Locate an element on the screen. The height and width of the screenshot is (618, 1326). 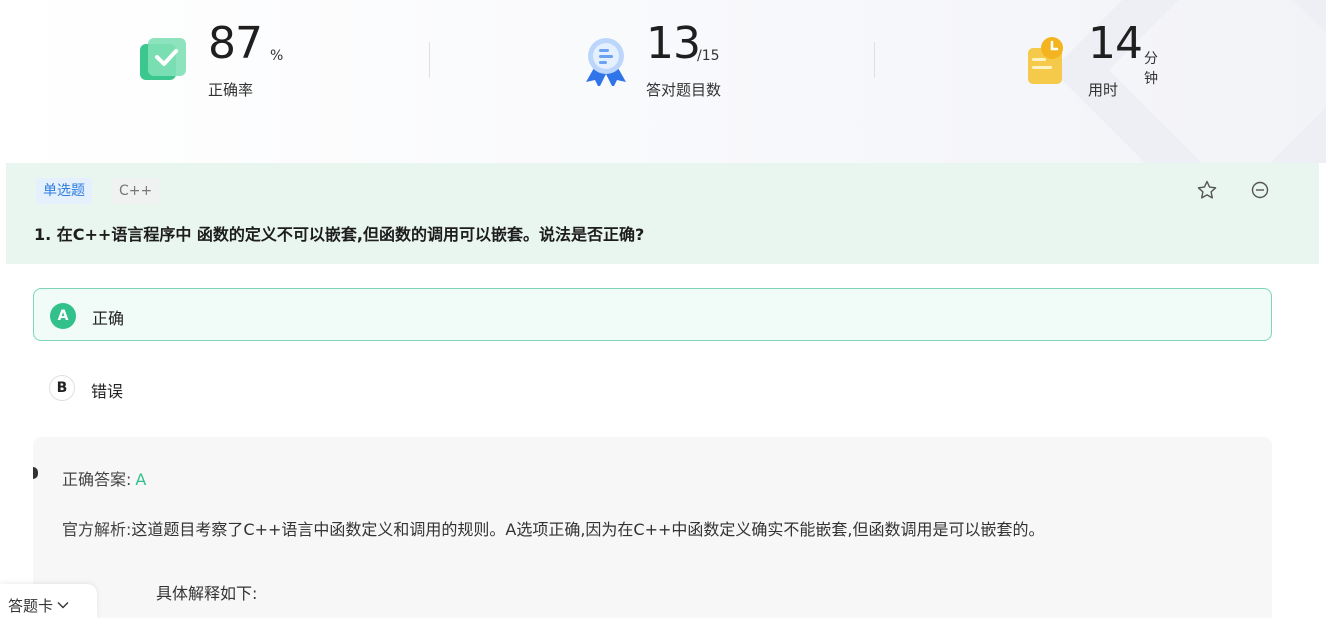
time-unit: 分钟 is located at coordinates (1151, 69).